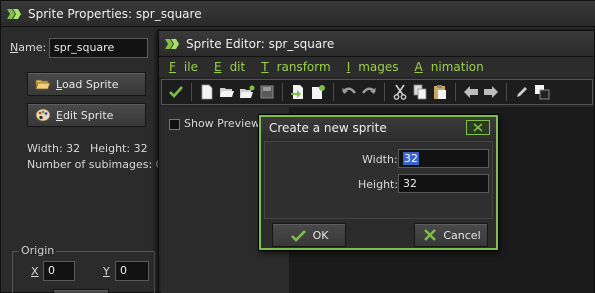 The height and width of the screenshot is (293, 595). What do you see at coordinates (420, 92) in the screenshot?
I see `copy-icon` at bounding box center [420, 92].